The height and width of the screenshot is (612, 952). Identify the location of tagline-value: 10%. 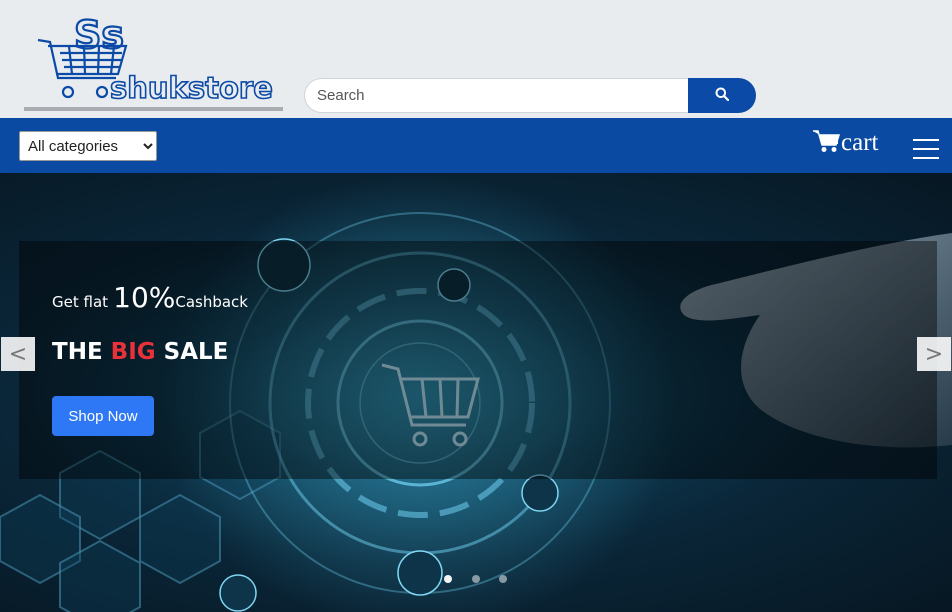
(144, 297).